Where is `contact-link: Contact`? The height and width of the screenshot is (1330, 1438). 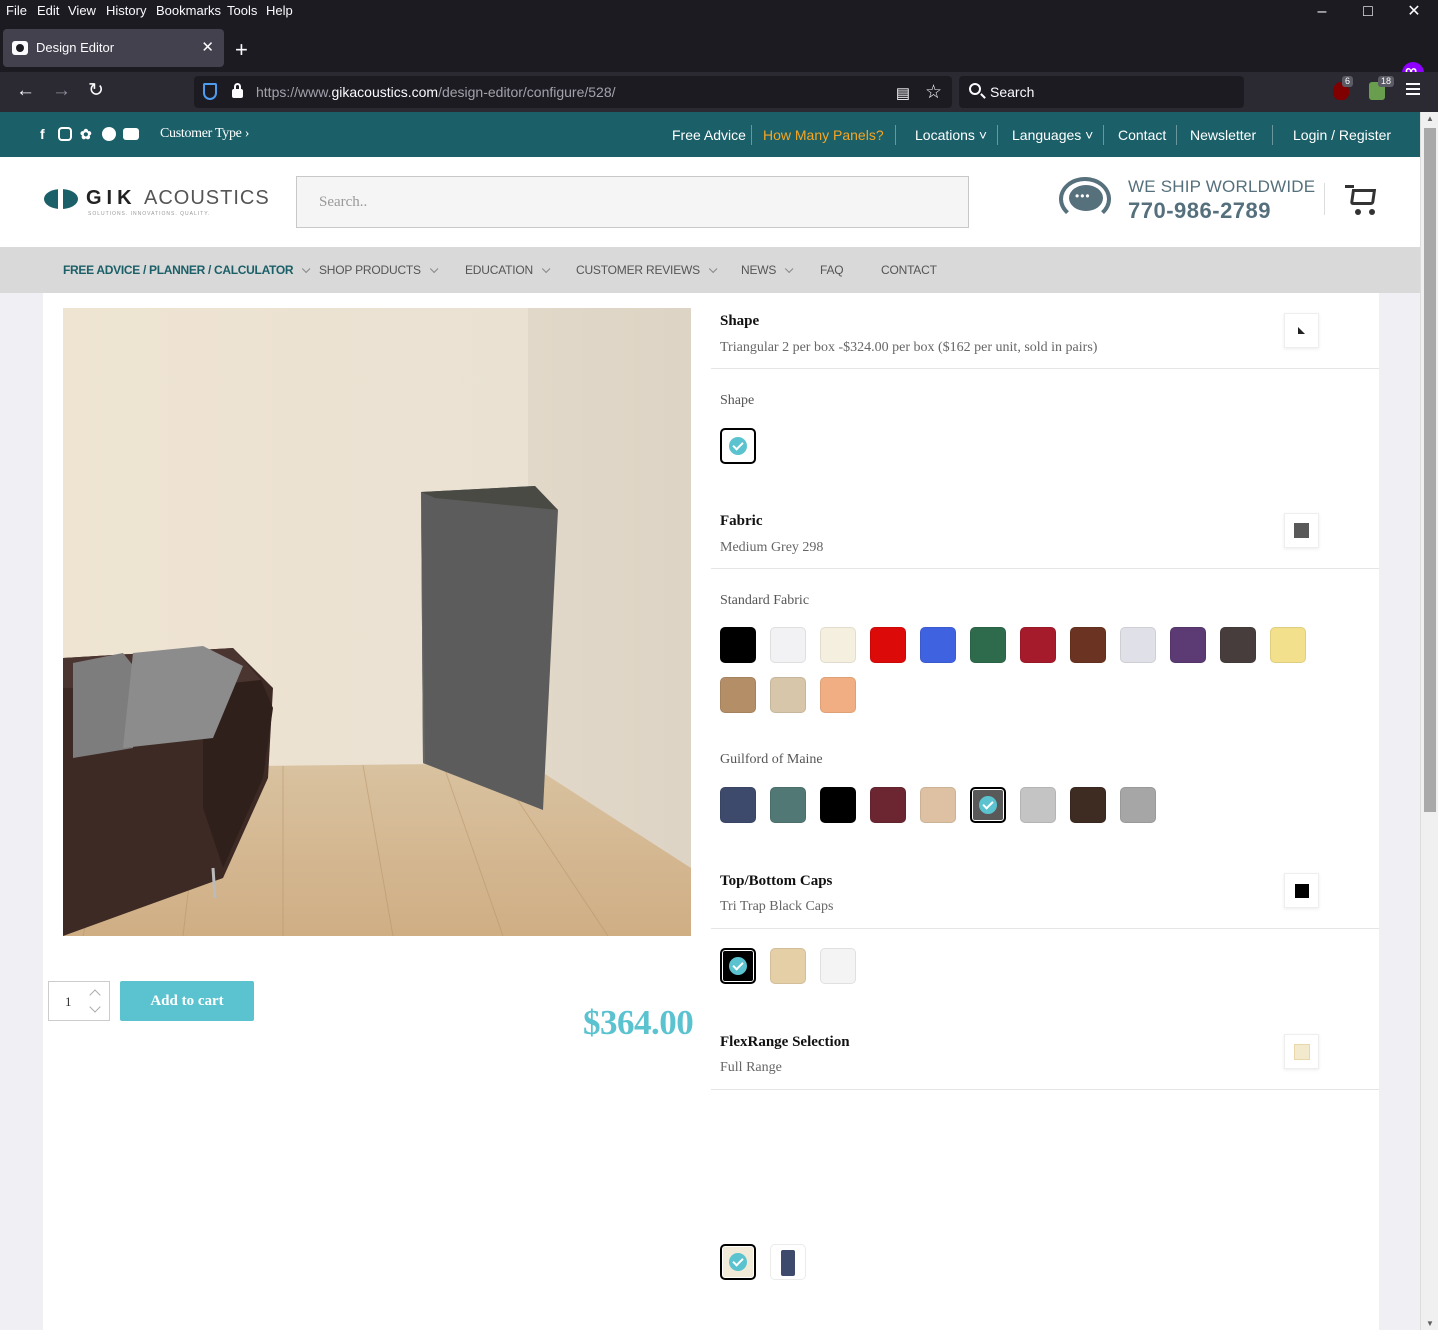 contact-link: Contact is located at coordinates (1142, 135).